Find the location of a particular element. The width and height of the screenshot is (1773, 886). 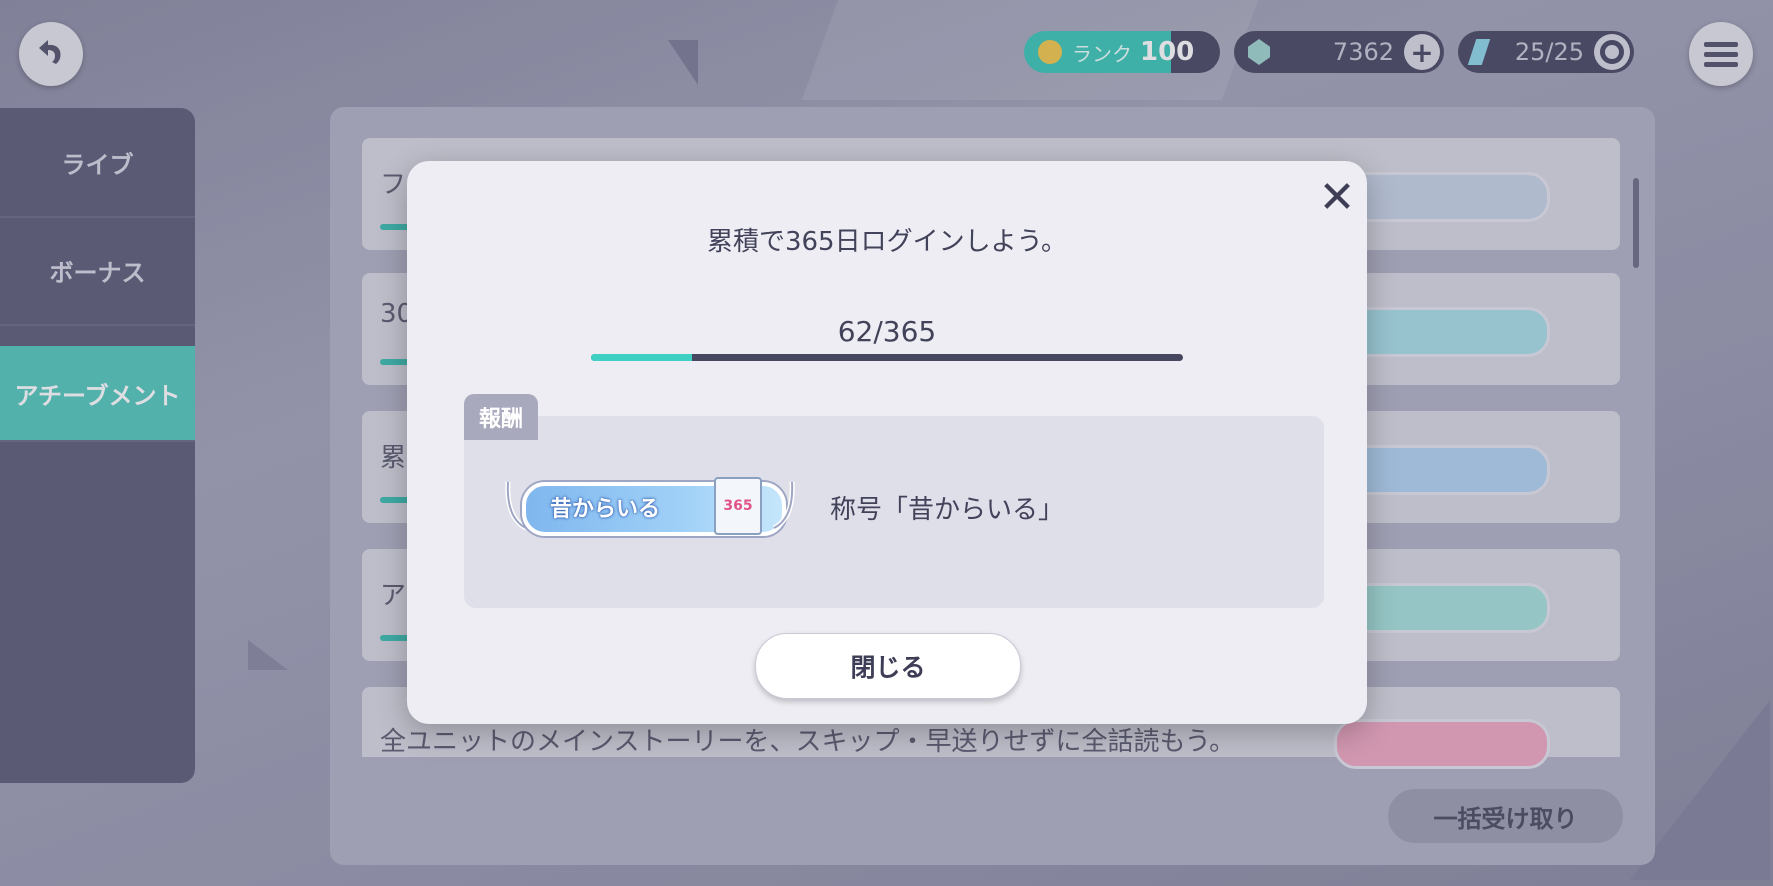

reward-box: 昔からいる 365 称号「昔からいる」 is located at coordinates (894, 512).